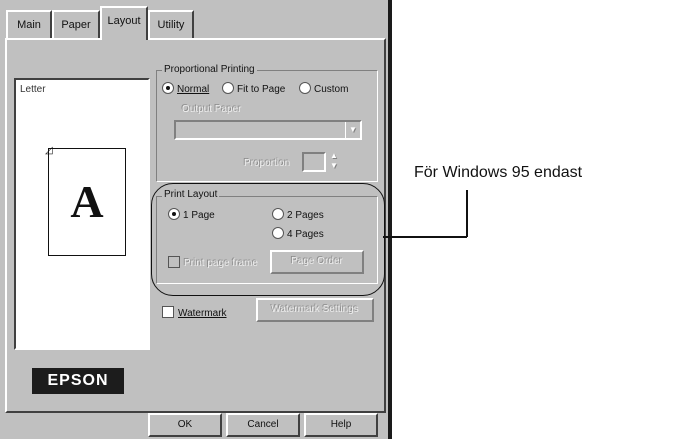 The image size is (686, 439). Describe the element at coordinates (168, 88) in the screenshot. I see `radio-selected-icon` at that location.